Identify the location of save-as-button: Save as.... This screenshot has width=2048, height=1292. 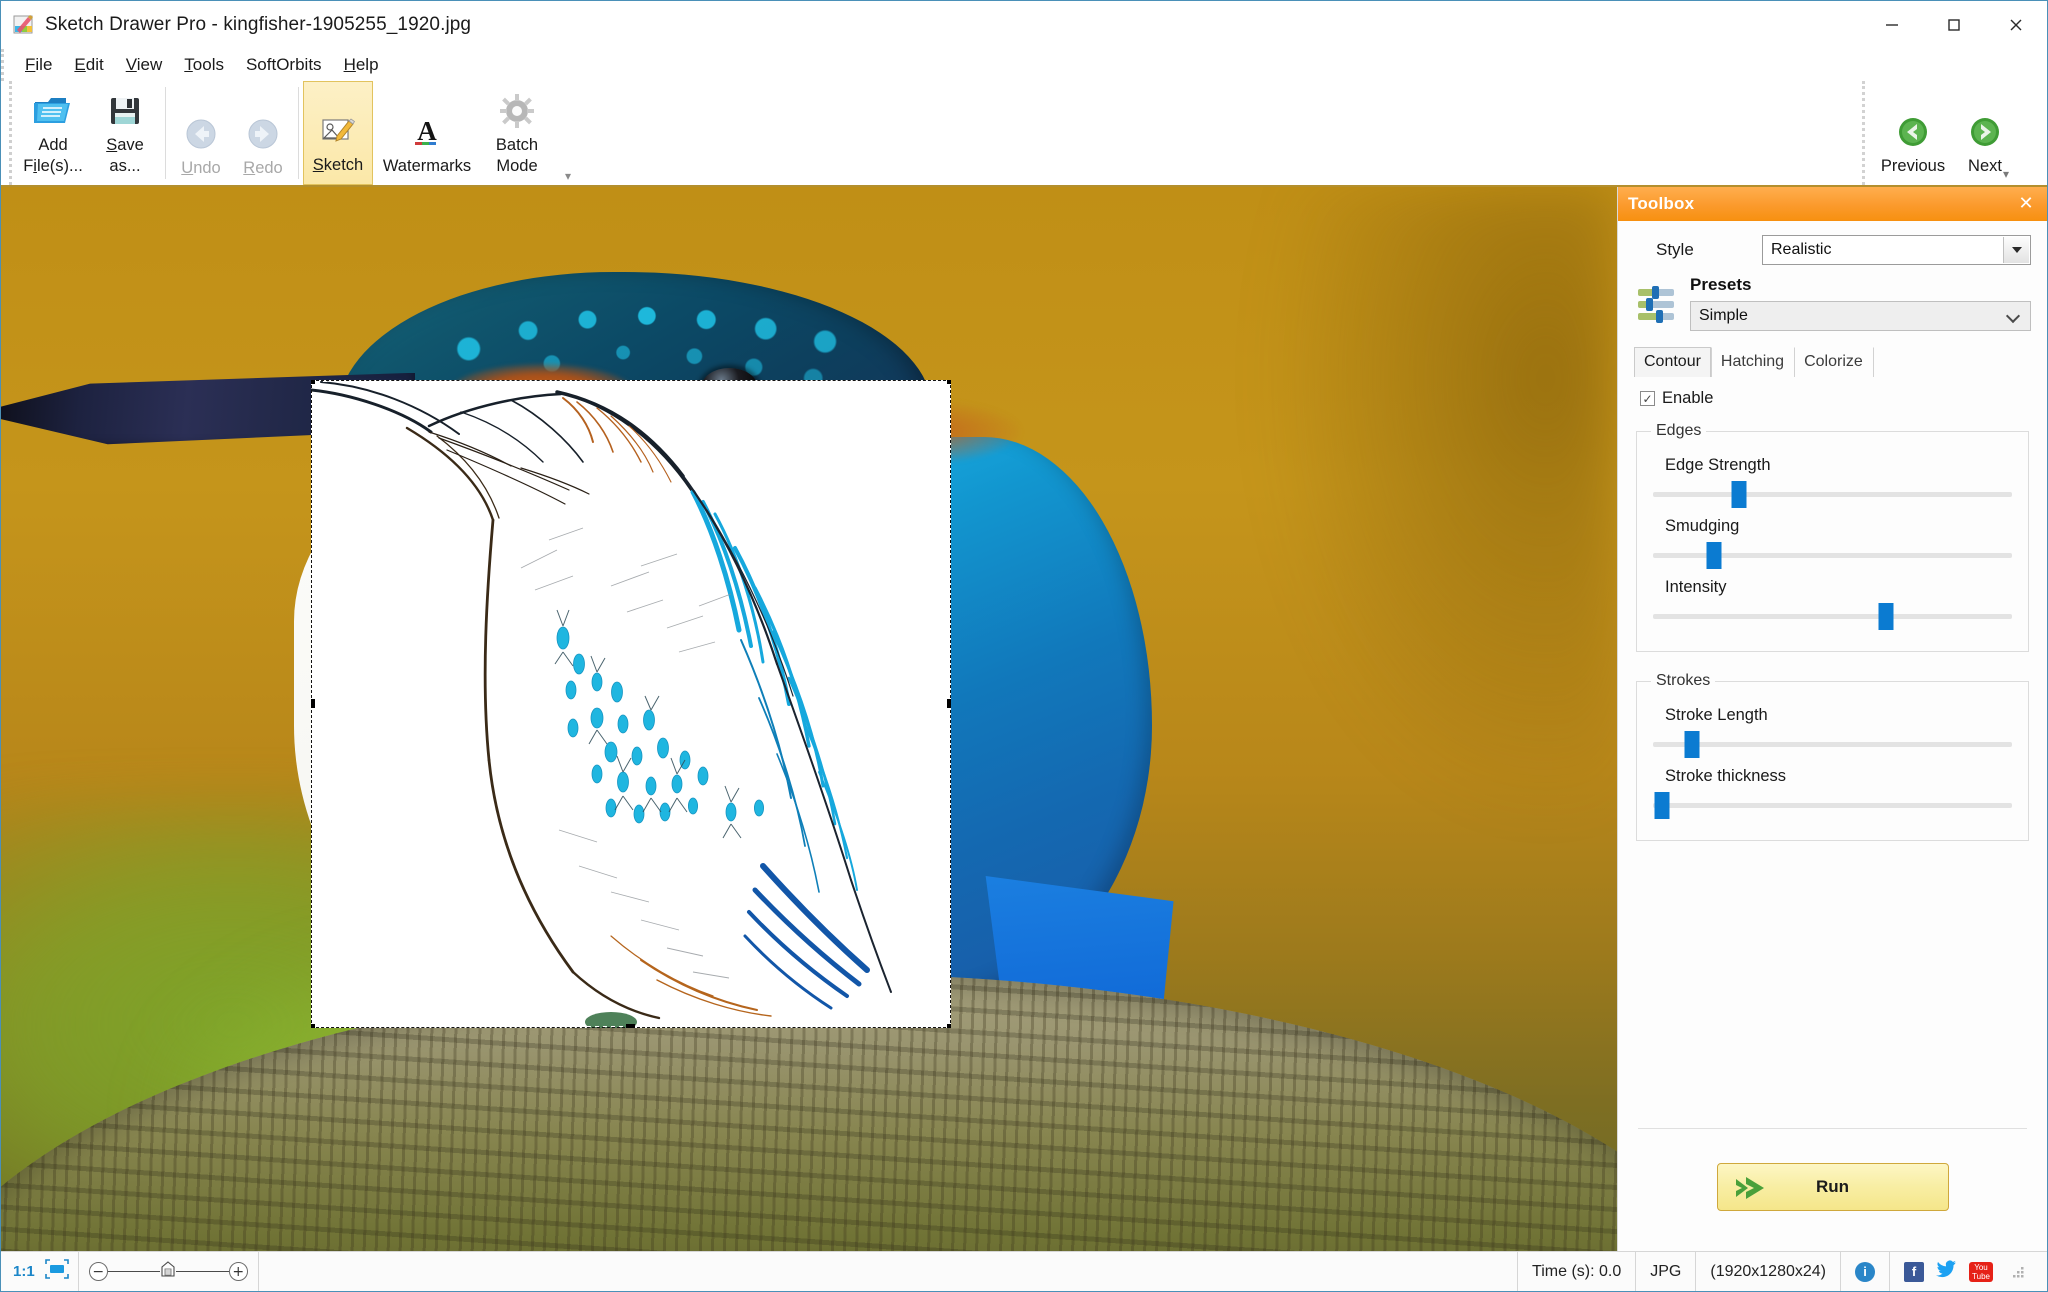
(125, 133).